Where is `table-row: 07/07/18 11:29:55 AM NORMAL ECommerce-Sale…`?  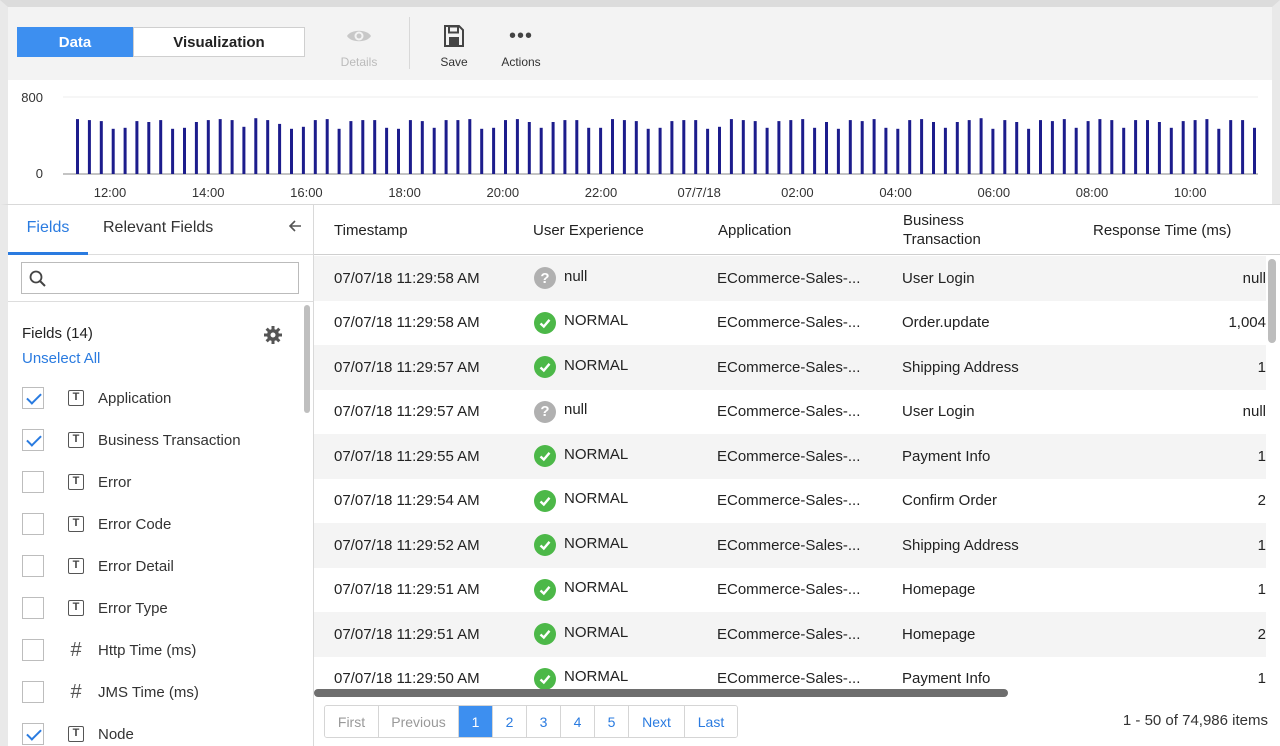 table-row: 07/07/18 11:29:55 AM NORMAL ECommerce-Sale… is located at coordinates (790, 456).